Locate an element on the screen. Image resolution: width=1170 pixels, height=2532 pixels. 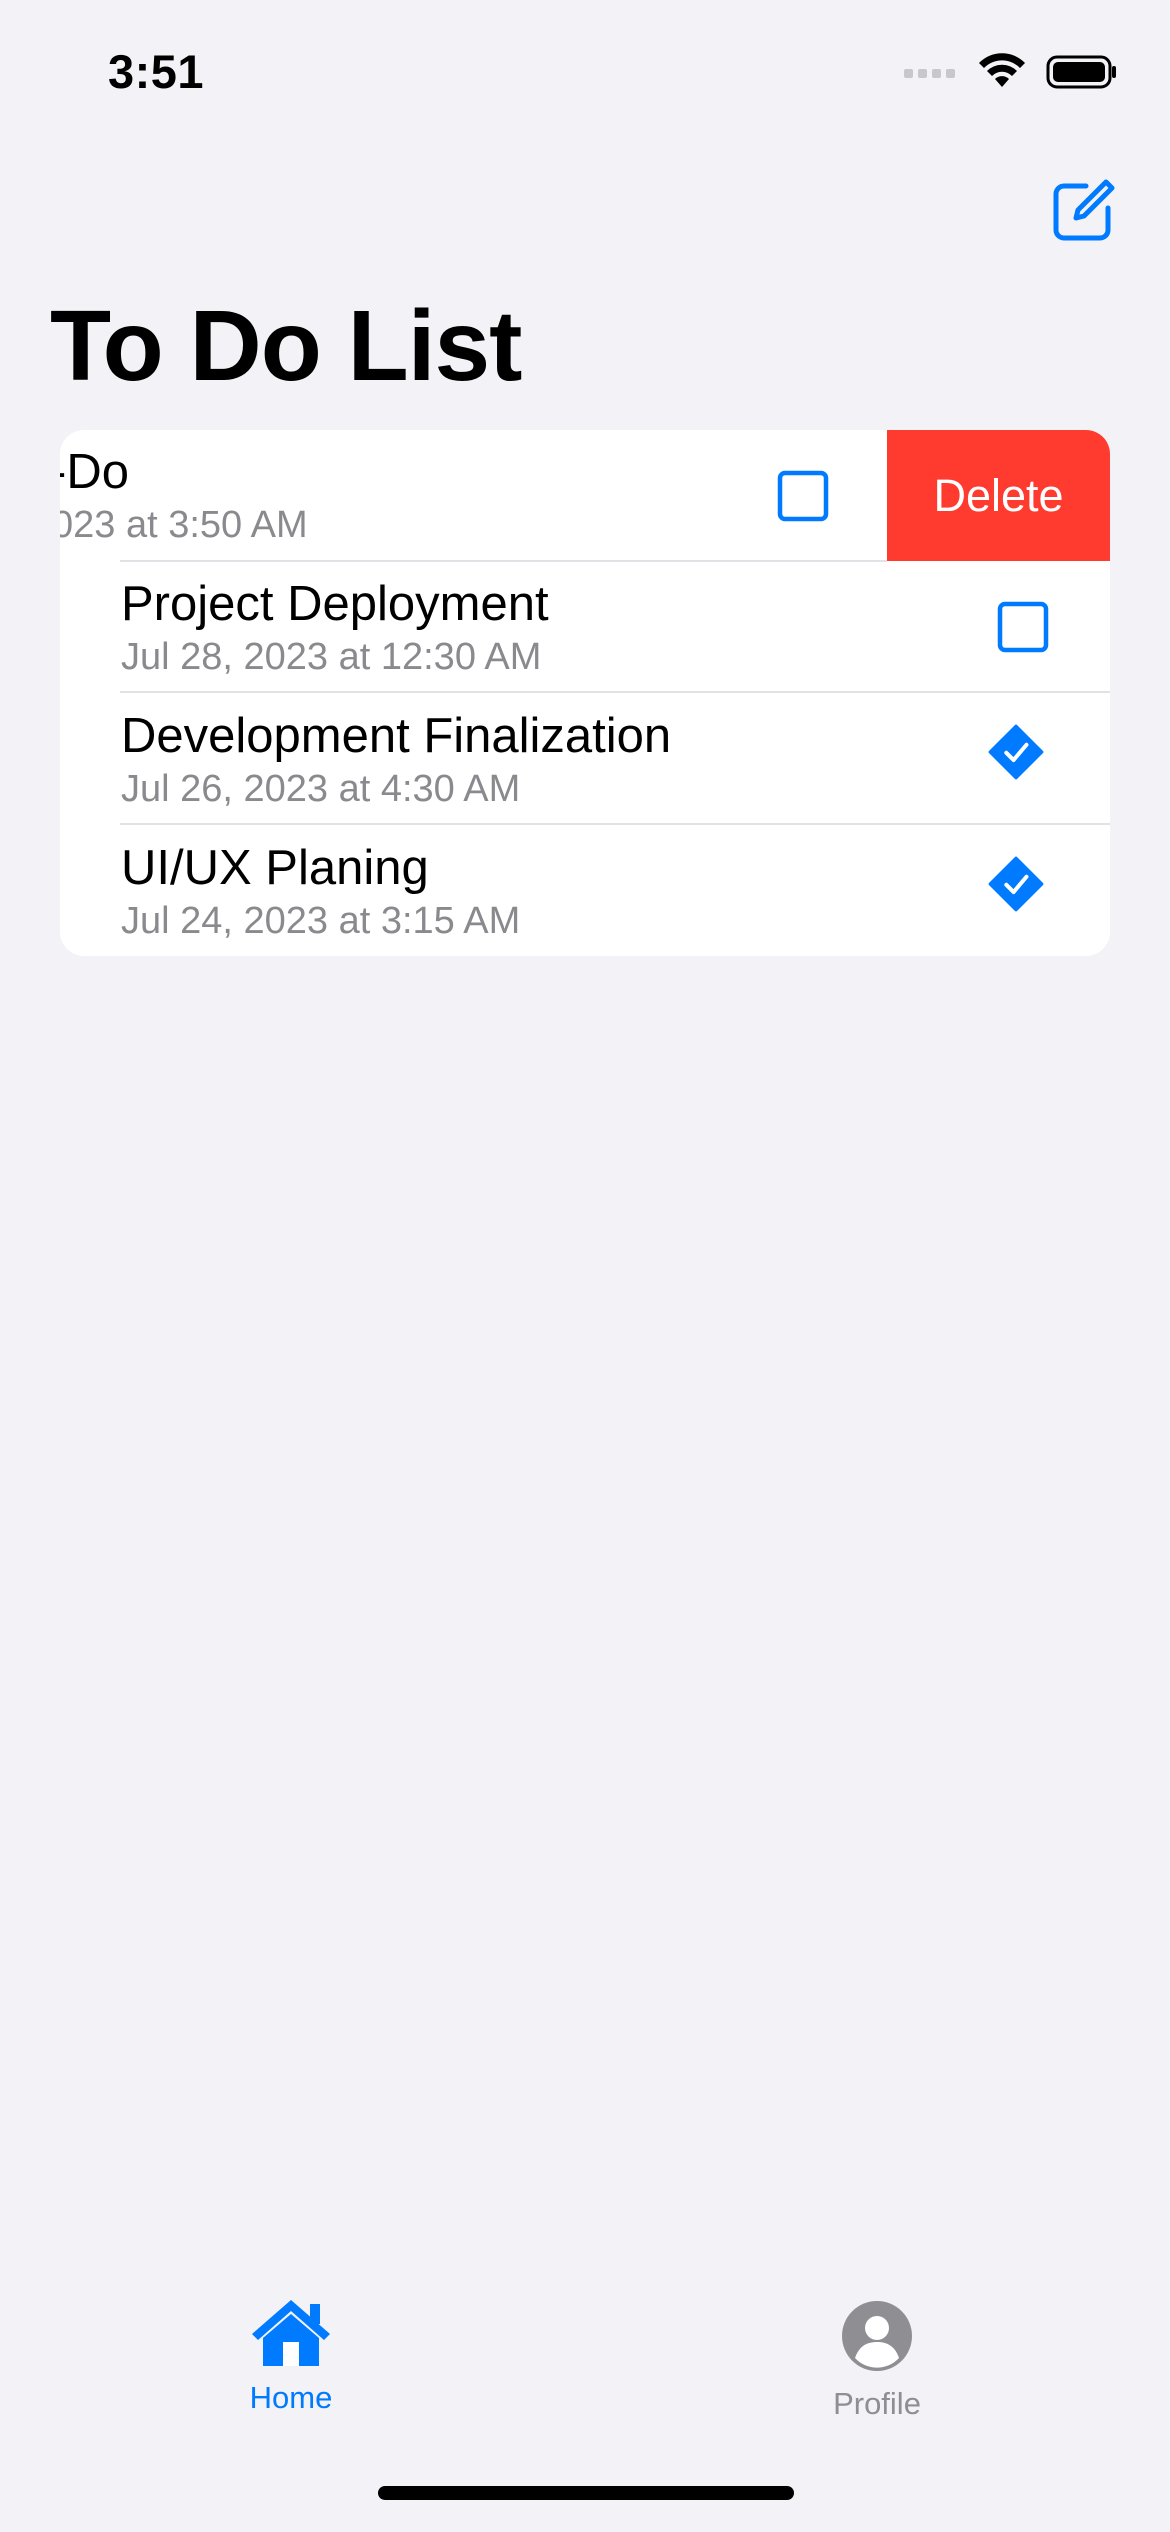
wifi-icon is located at coordinates (1002, 70).